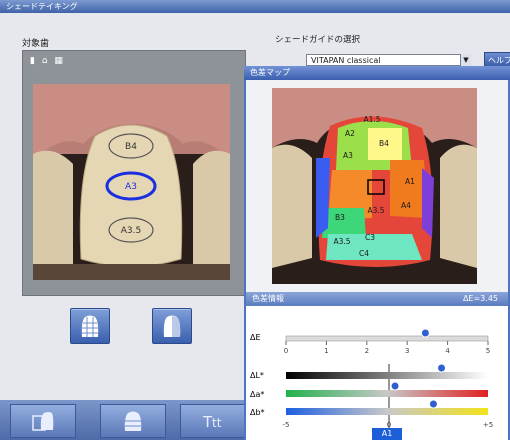  I want to click on shade-guide-select: VITAPAN classical, so click(387, 60).